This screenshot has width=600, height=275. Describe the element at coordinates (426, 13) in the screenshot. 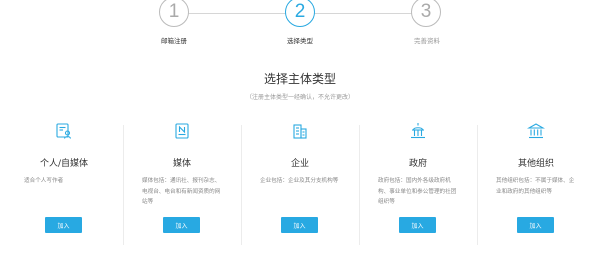

I see `step-3-circle: 3` at that location.